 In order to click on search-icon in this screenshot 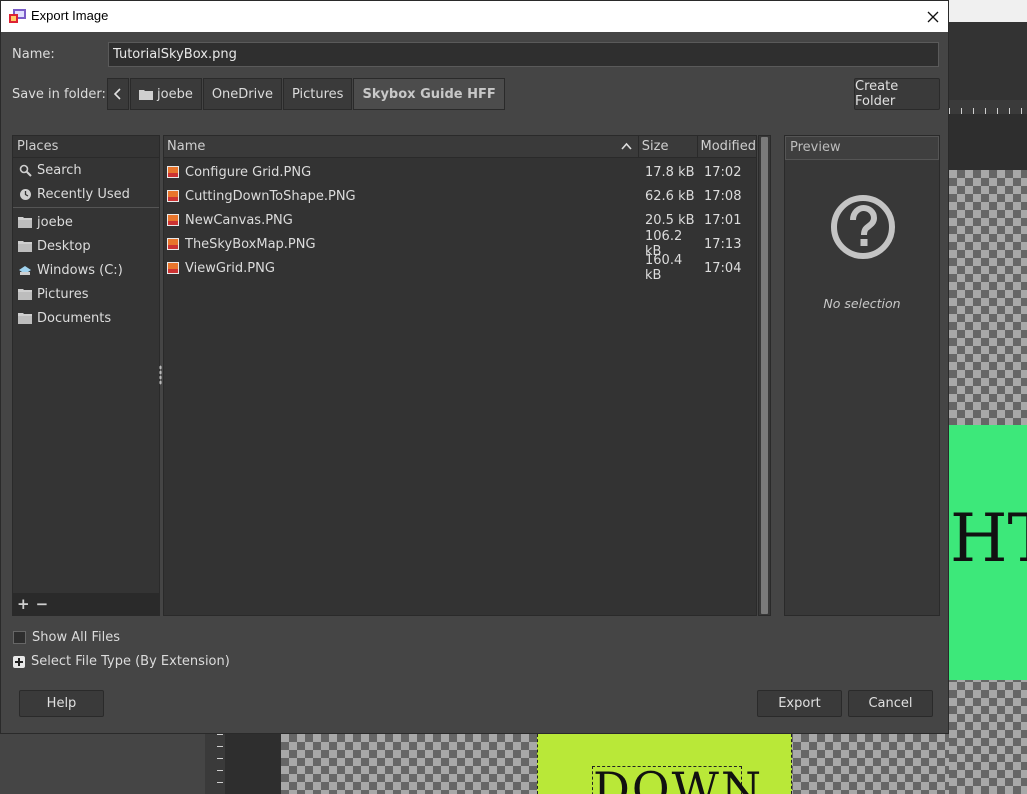, I will do `click(25, 170)`.